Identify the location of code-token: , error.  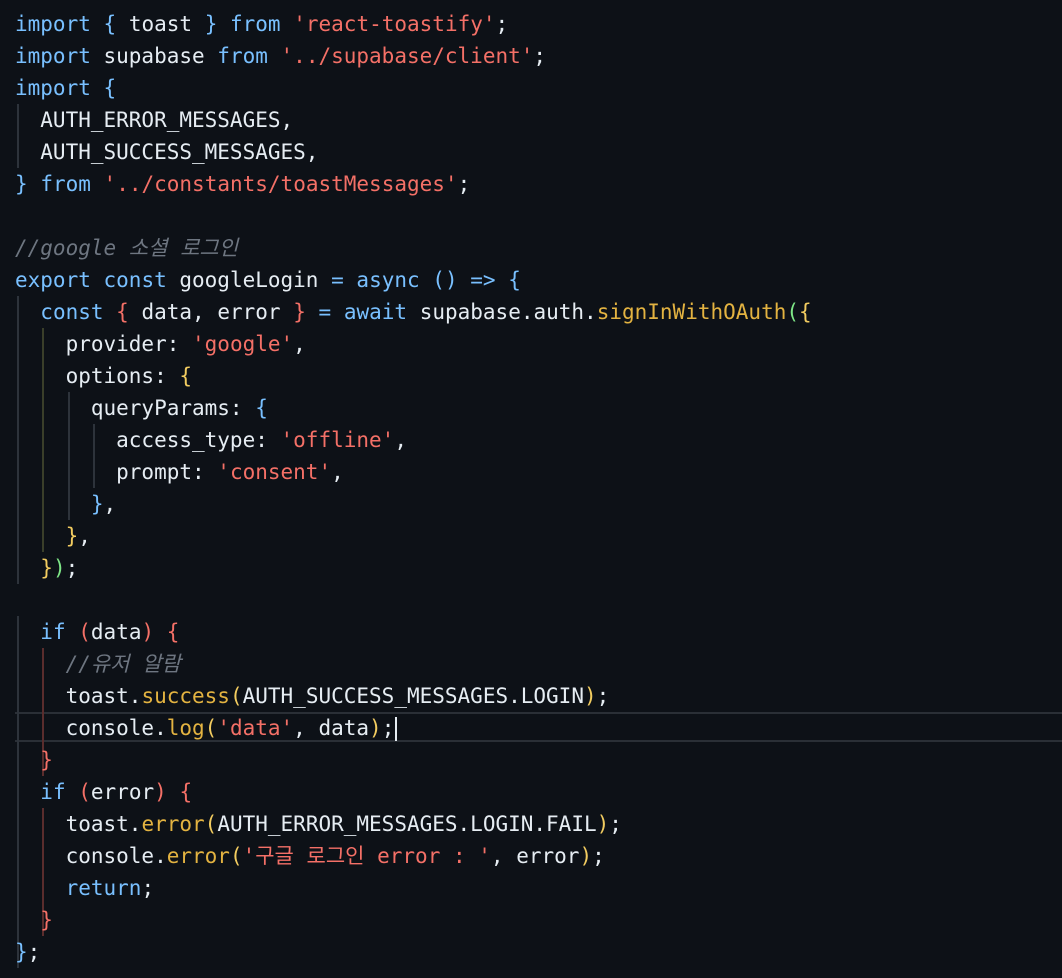
(535, 856).